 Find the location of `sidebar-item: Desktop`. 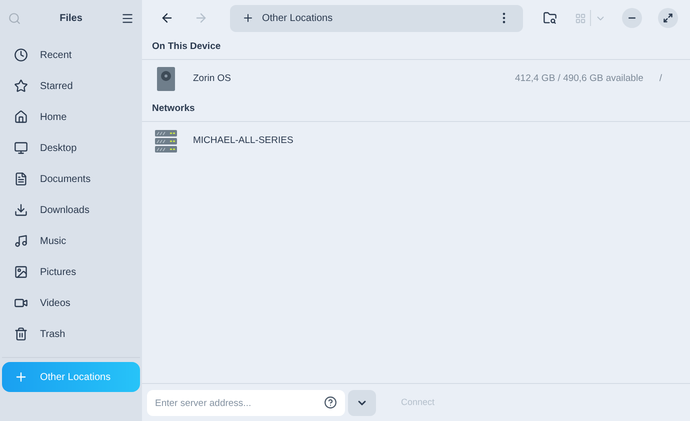

sidebar-item: Desktop is located at coordinates (71, 148).